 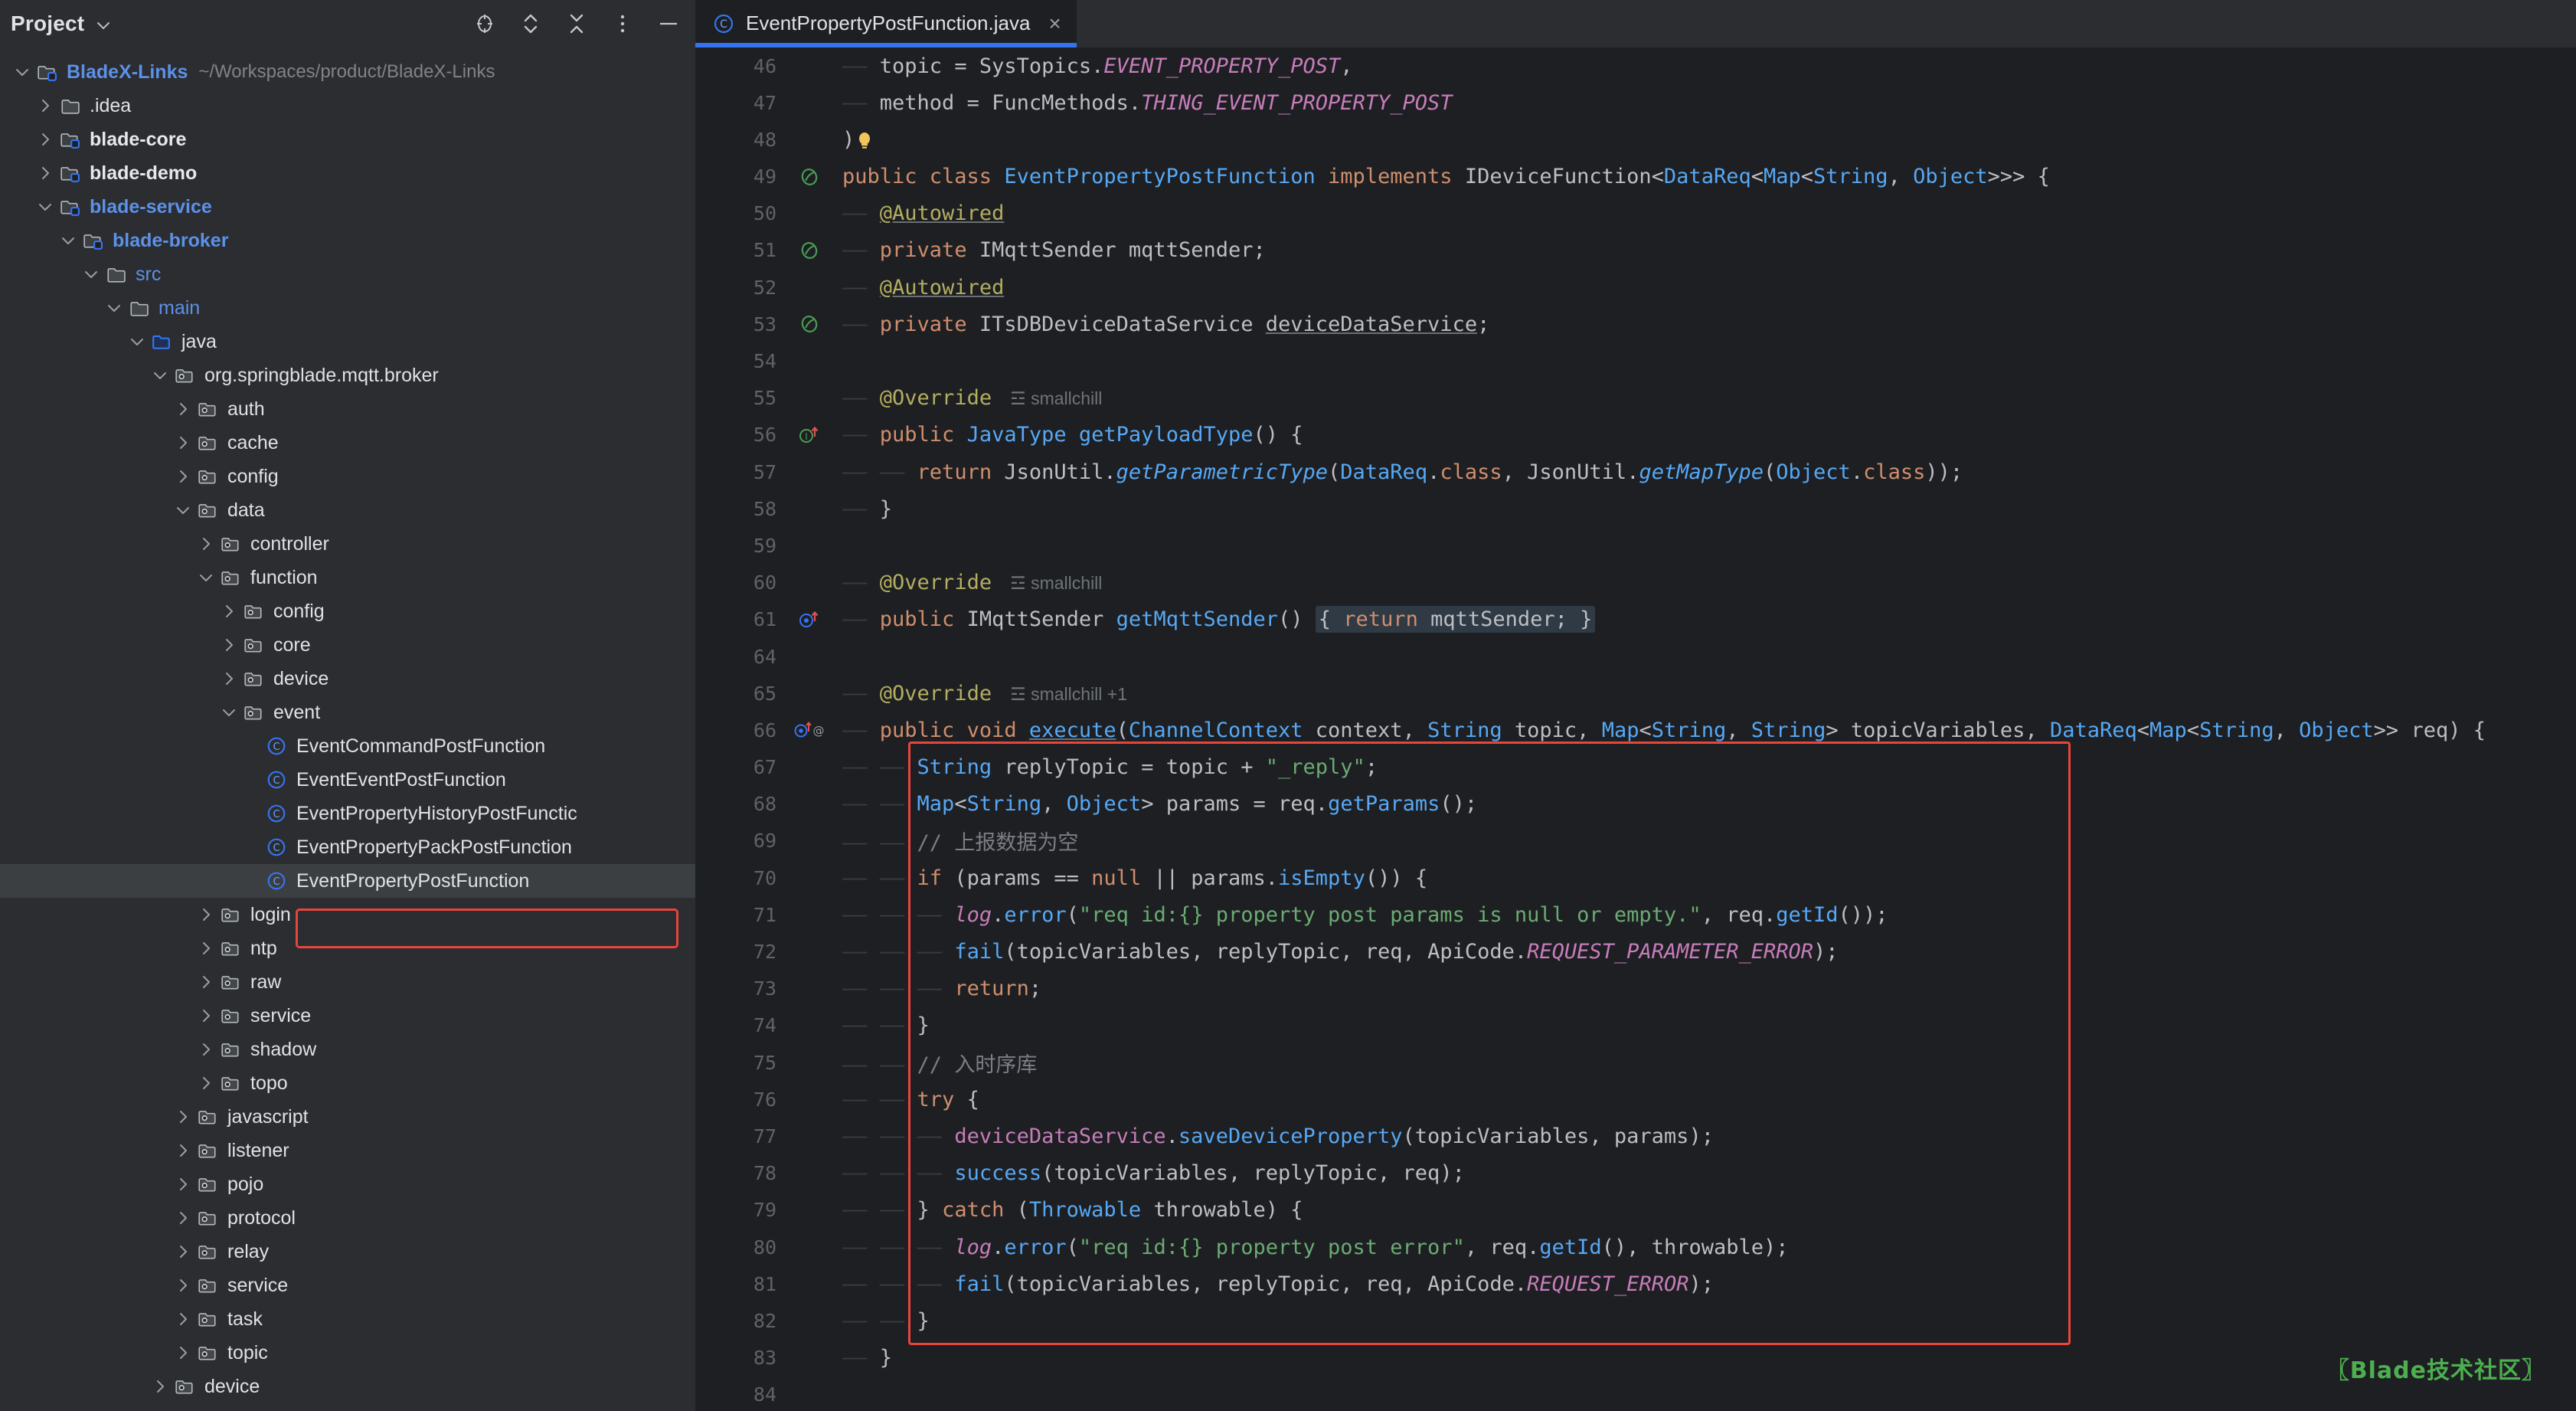 I want to click on more-options-icon, so click(x=623, y=24).